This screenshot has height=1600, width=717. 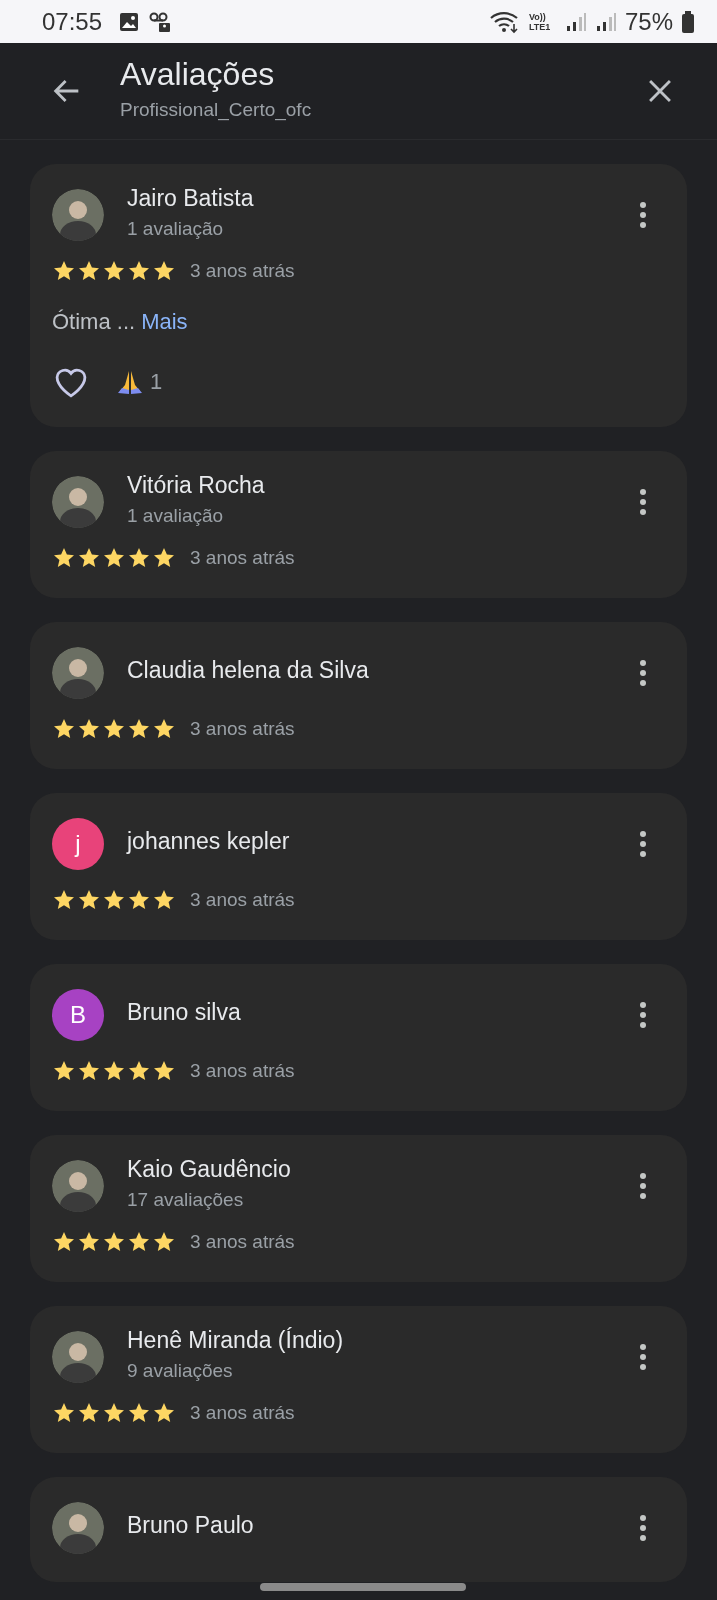 I want to click on network-label: Vo)) LTE1, so click(x=540, y=21).